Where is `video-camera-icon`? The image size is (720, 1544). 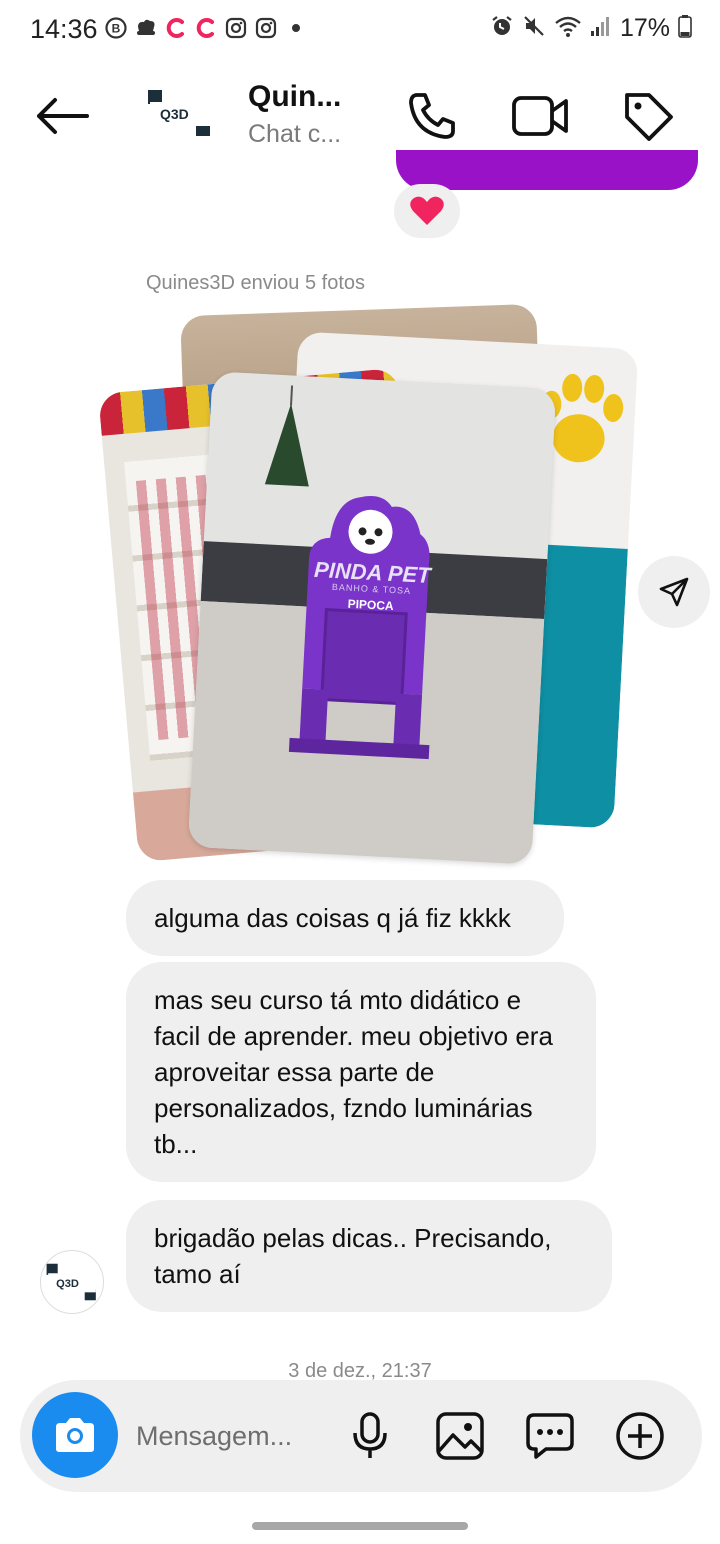
video-camera-icon is located at coordinates (540, 116).